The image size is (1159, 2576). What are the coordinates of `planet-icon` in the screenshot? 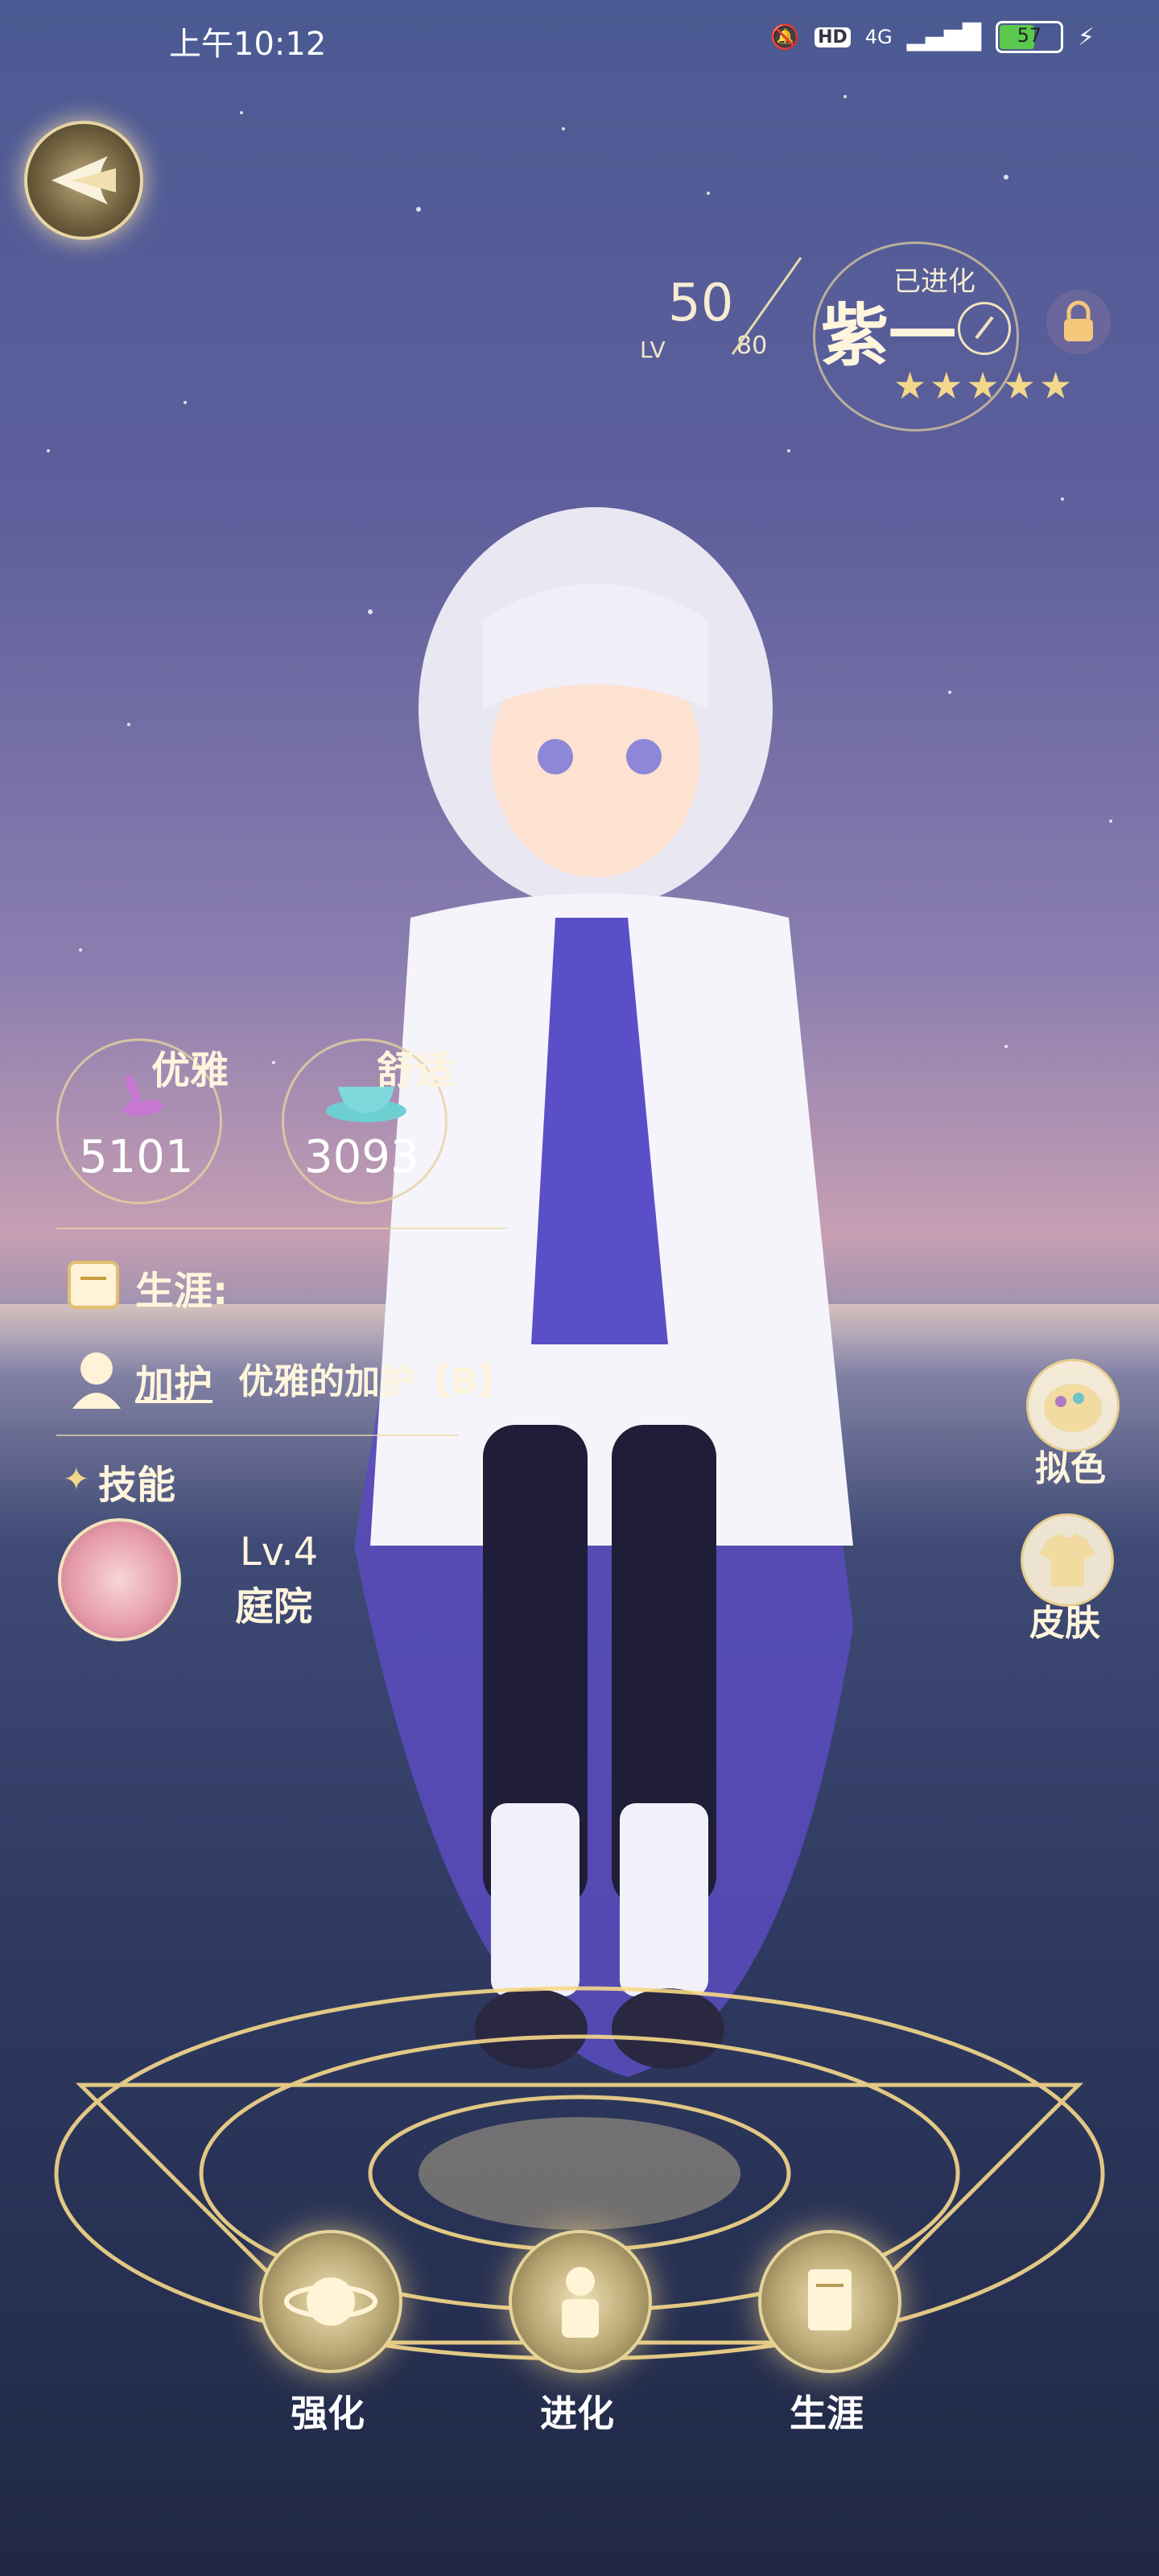 It's located at (330, 2301).